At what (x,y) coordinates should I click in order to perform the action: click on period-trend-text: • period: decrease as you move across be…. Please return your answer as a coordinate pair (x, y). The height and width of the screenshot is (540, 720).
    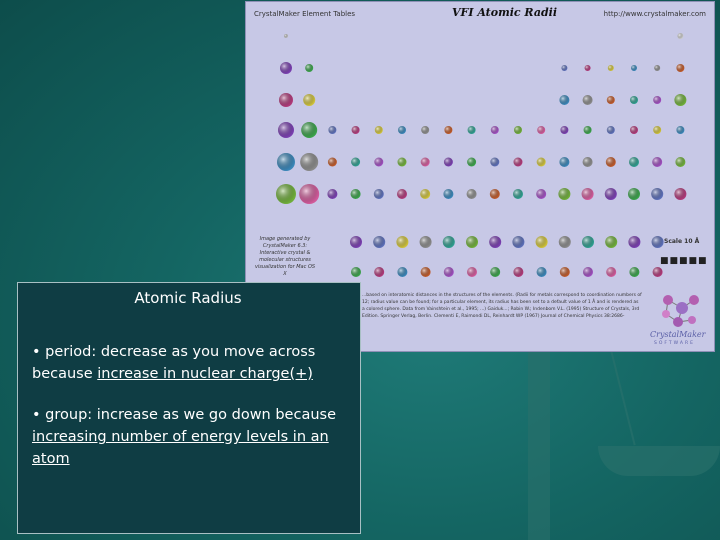
    Looking at the image, I should click on (192, 363).